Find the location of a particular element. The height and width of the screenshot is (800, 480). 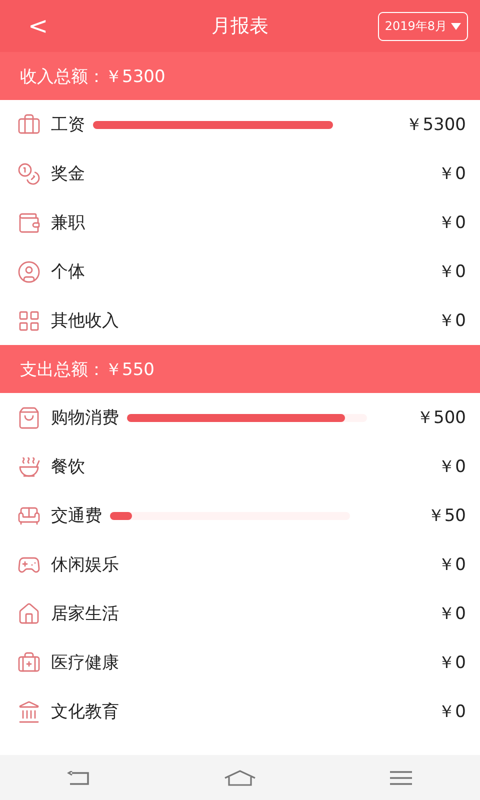

home-nav-icon is located at coordinates (240, 778).